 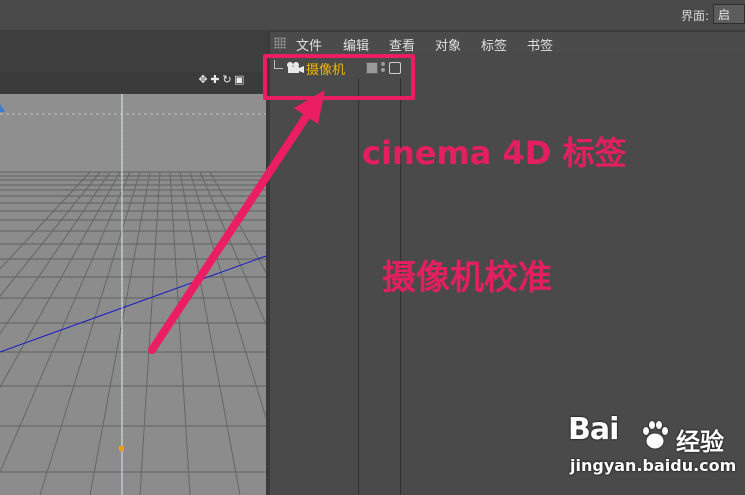 I want to click on watermark-brand: 经验, so click(x=700, y=442).